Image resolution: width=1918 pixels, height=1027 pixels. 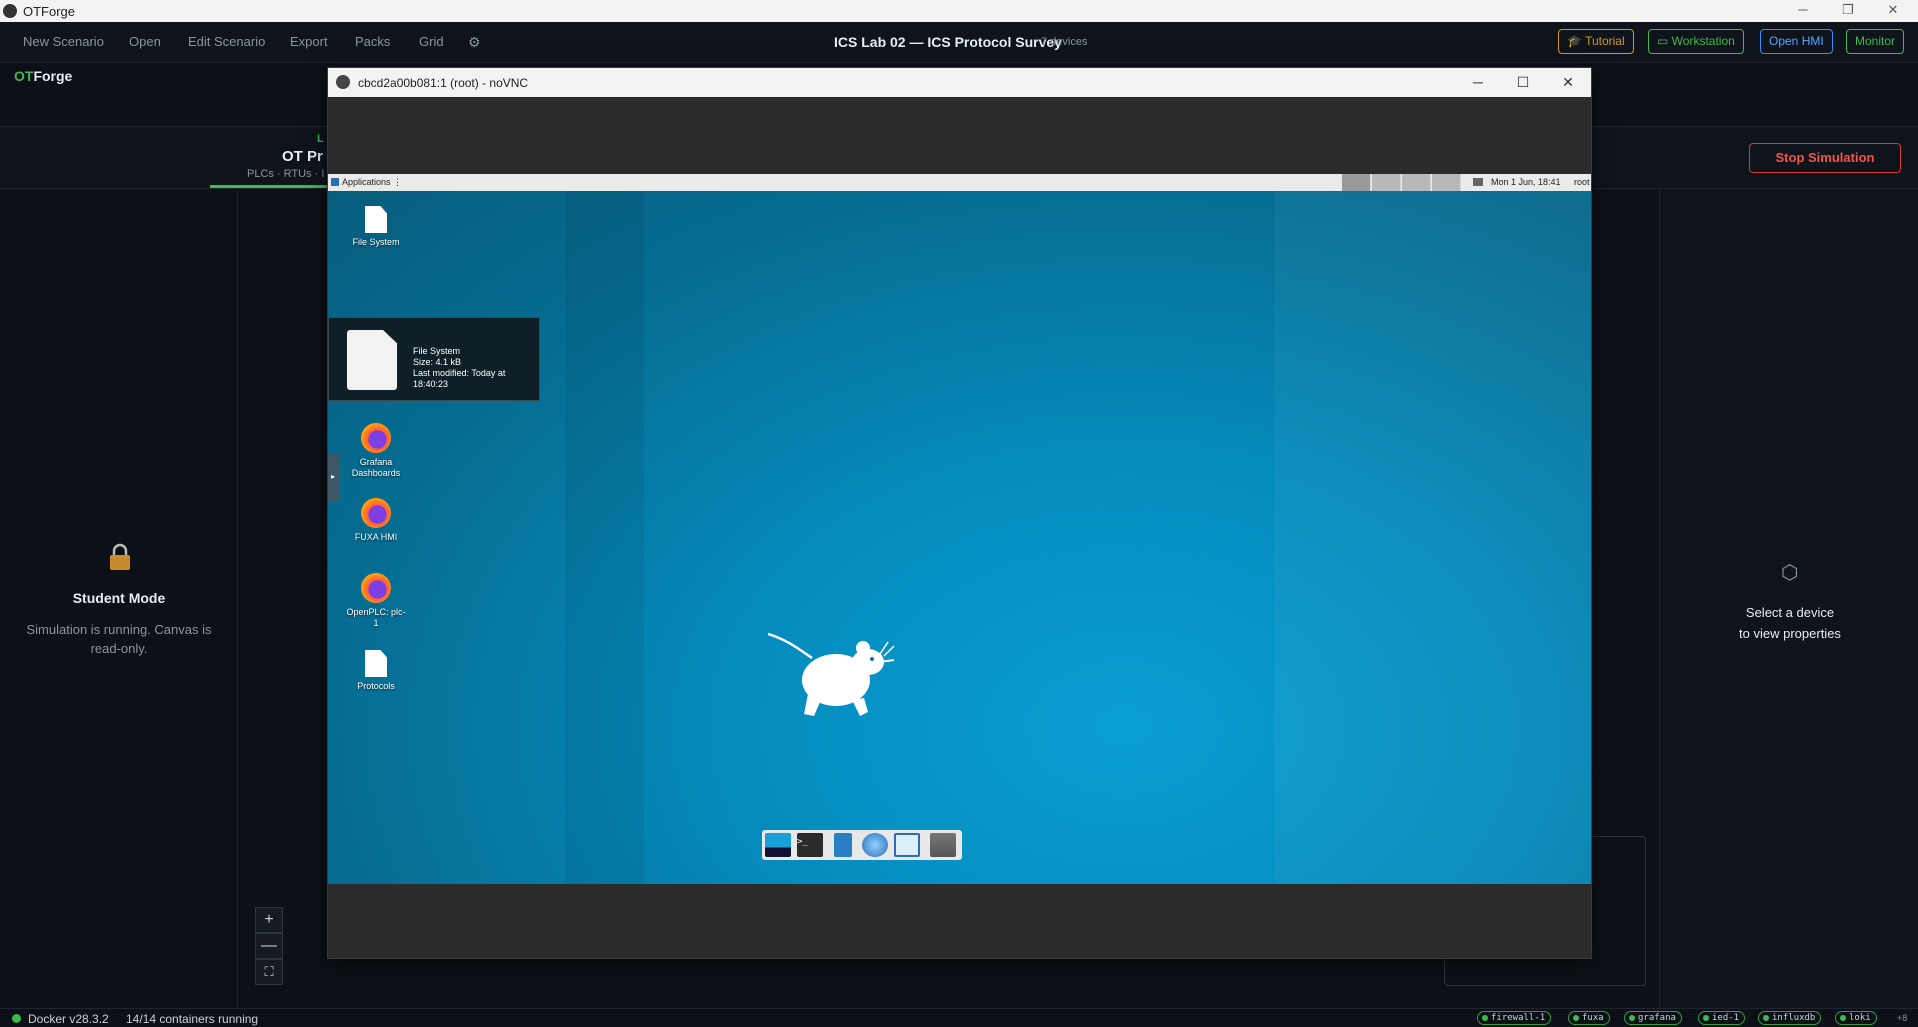 I want to click on more-containers: +8, so click(x=1902, y=1018).